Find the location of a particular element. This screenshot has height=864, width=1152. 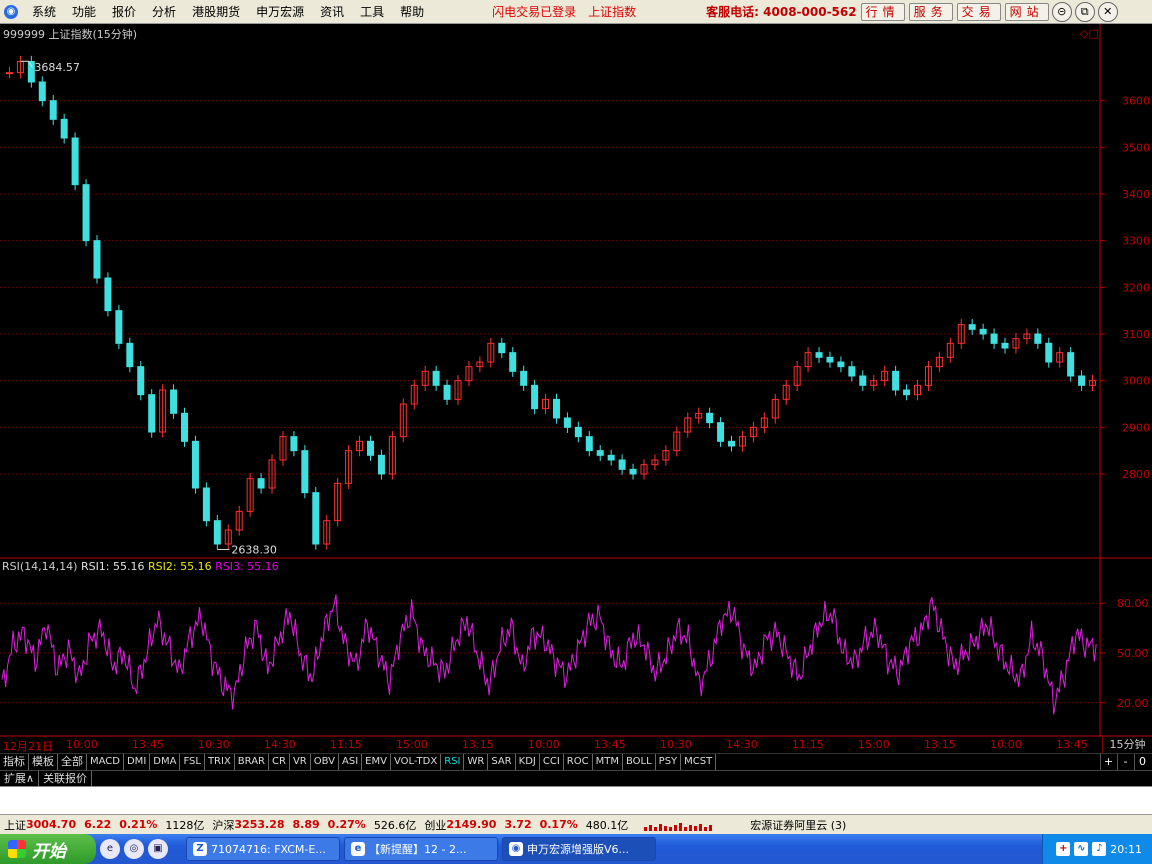

ie-icon: e is located at coordinates (110, 849).